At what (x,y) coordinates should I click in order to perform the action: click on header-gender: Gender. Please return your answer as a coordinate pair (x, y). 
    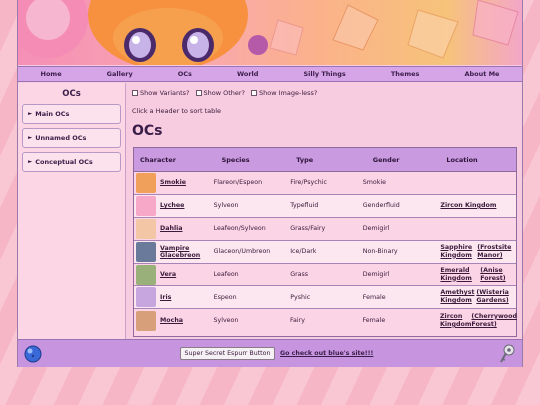
    Looking at the image, I should click on (402, 160).